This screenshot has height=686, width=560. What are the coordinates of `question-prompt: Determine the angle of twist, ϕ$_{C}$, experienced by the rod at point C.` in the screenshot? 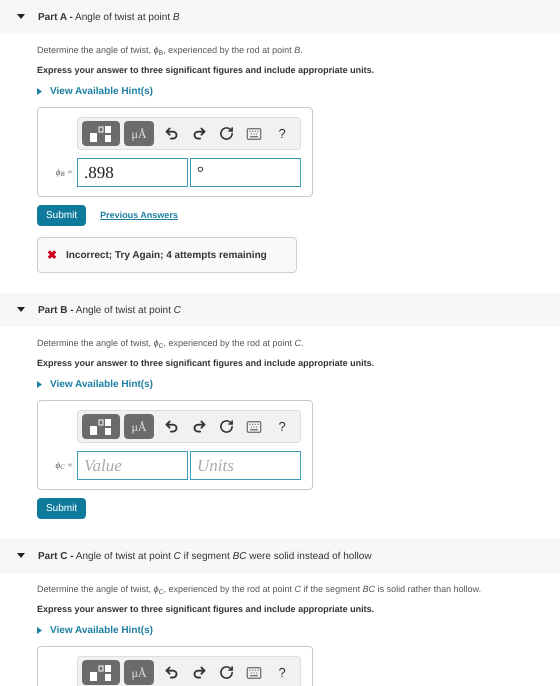 It's located at (171, 343).